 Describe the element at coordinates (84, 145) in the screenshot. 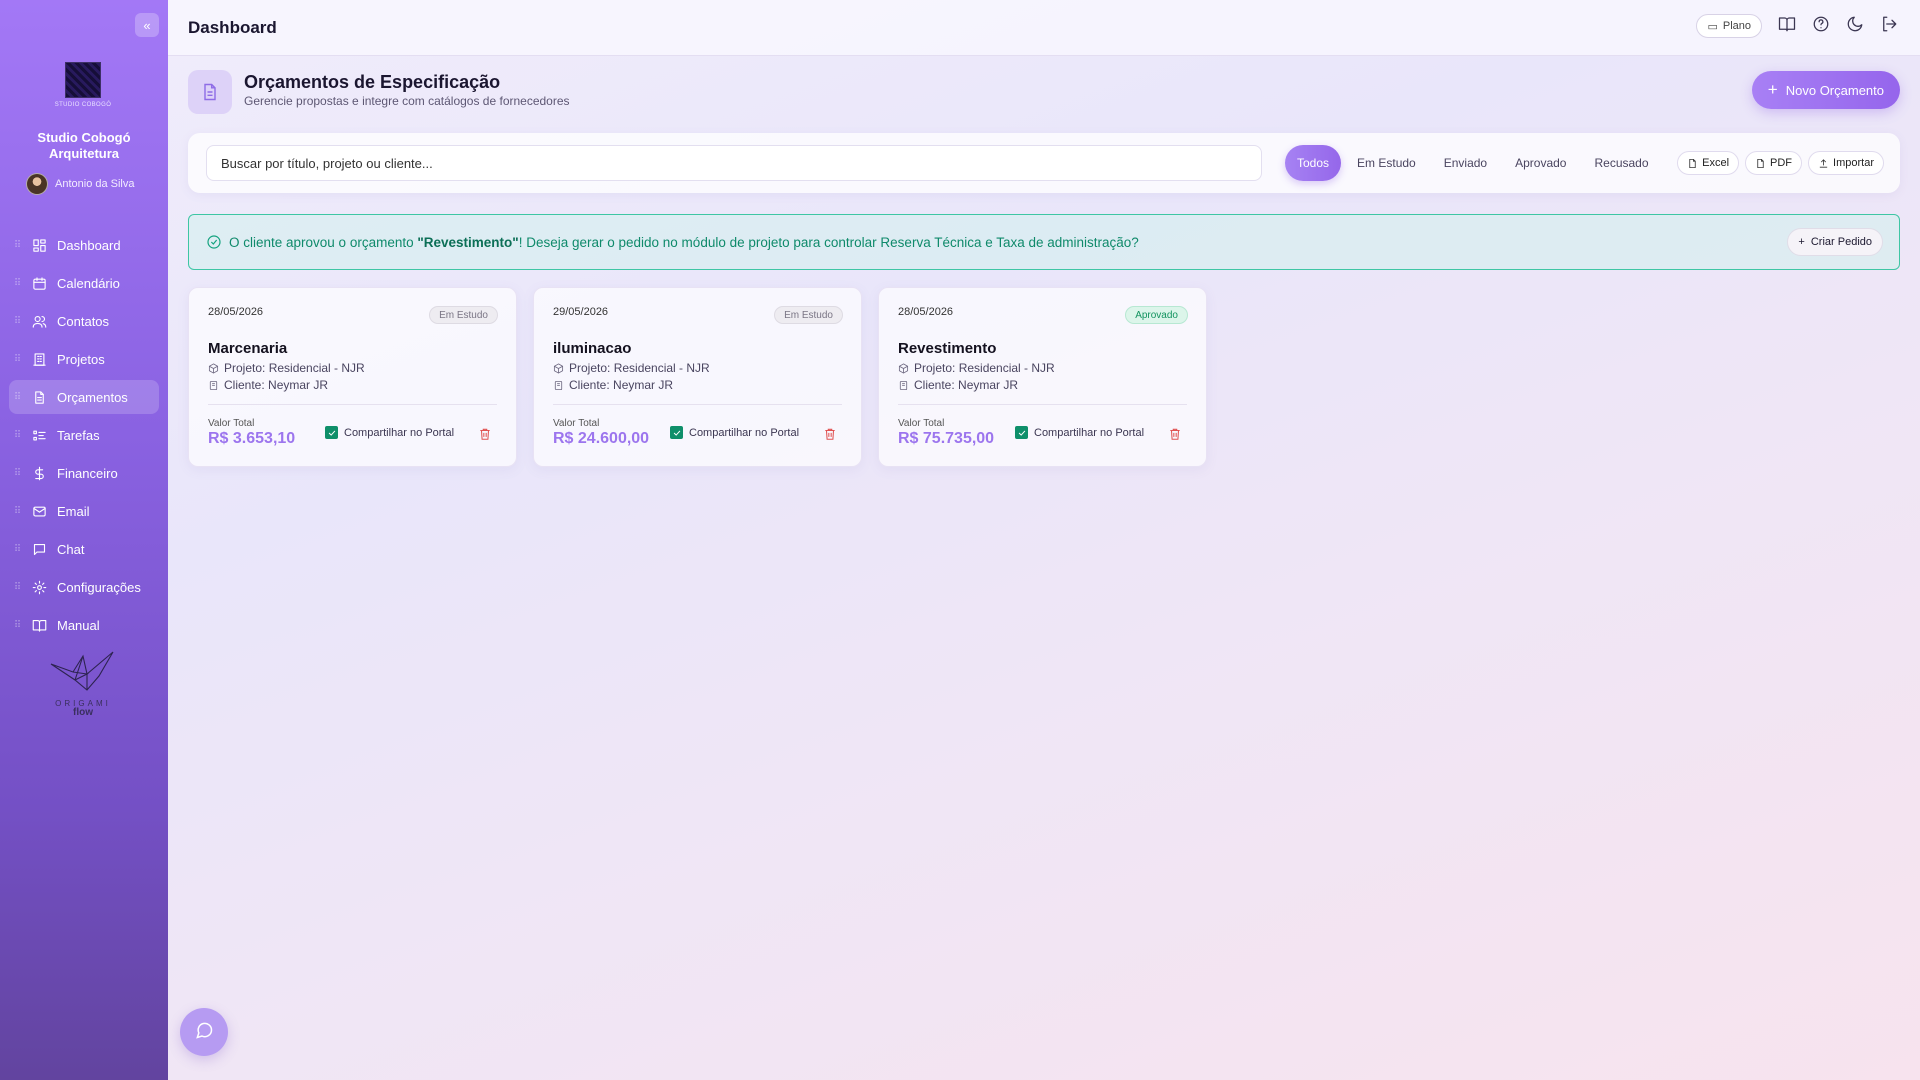

I see `studio-name: Studio Cobogó Arquitetura` at that location.